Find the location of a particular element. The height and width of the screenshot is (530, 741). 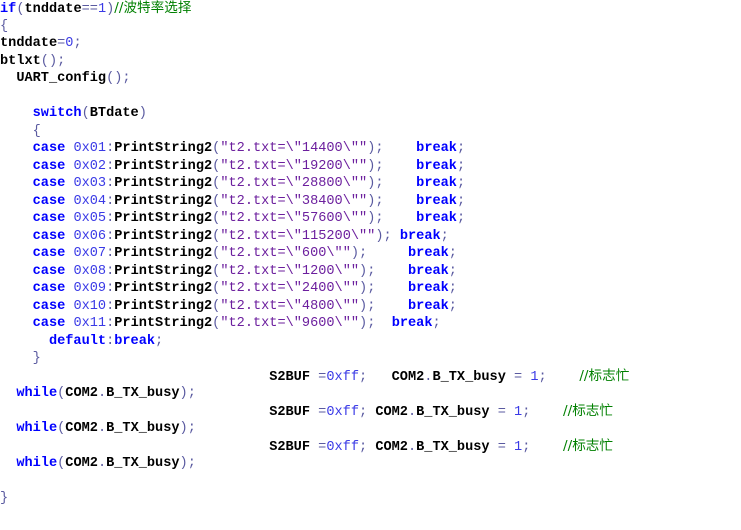

number-token: 0x03 is located at coordinates (90, 183).